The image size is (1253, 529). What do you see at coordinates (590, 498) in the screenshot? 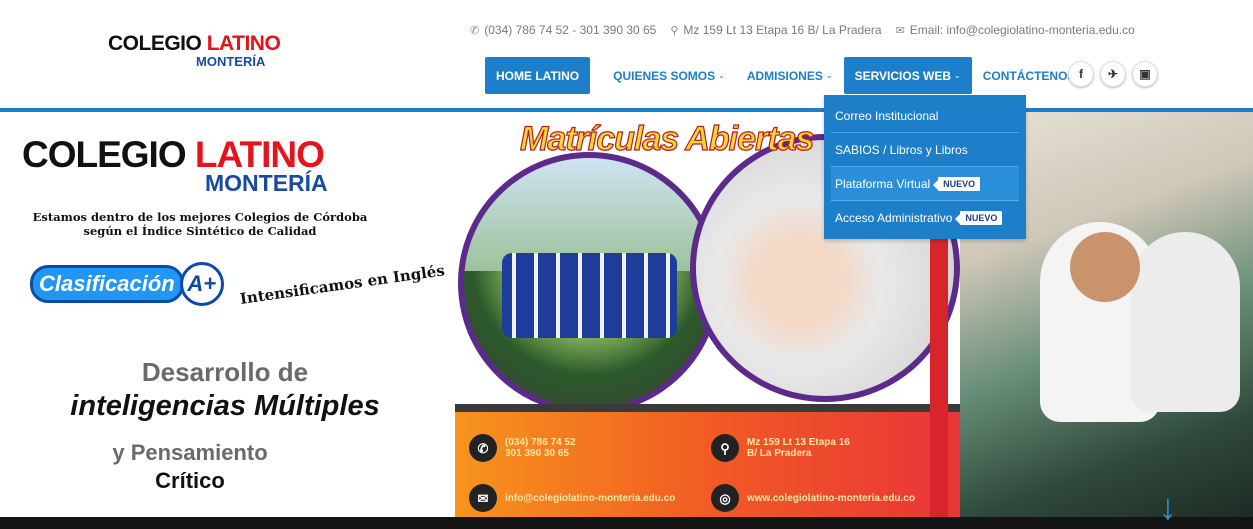
I see `banner-email: info@colegiolatino-monteria.edu.co` at bounding box center [590, 498].